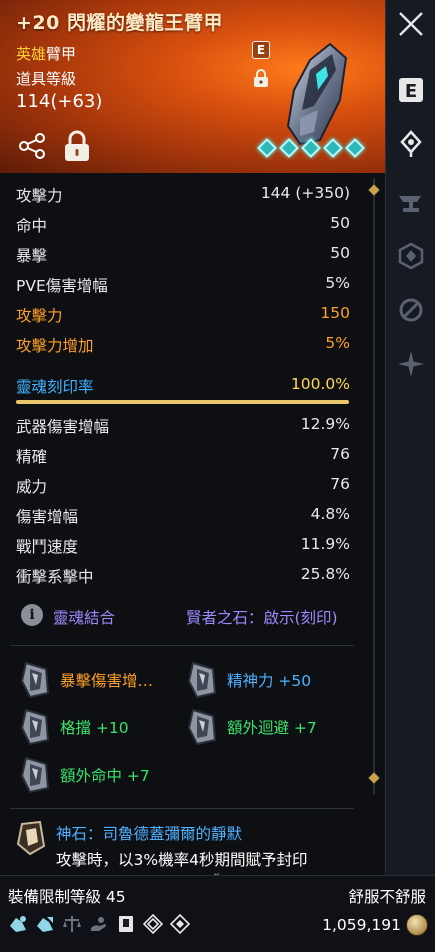 Image resolution: width=435 pixels, height=952 pixels. I want to click on item-grade: 英雄臂甲, so click(46, 53).